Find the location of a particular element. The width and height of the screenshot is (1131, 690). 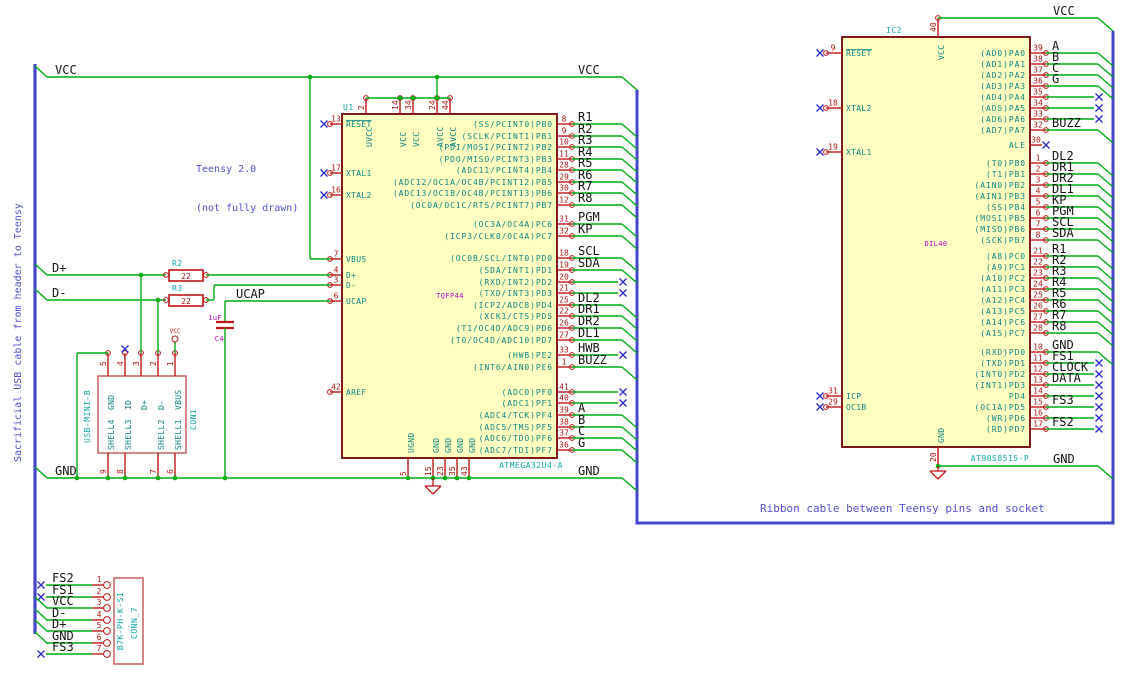

net-label-ic2-BUZZ: BUZZ is located at coordinates (1066, 123).